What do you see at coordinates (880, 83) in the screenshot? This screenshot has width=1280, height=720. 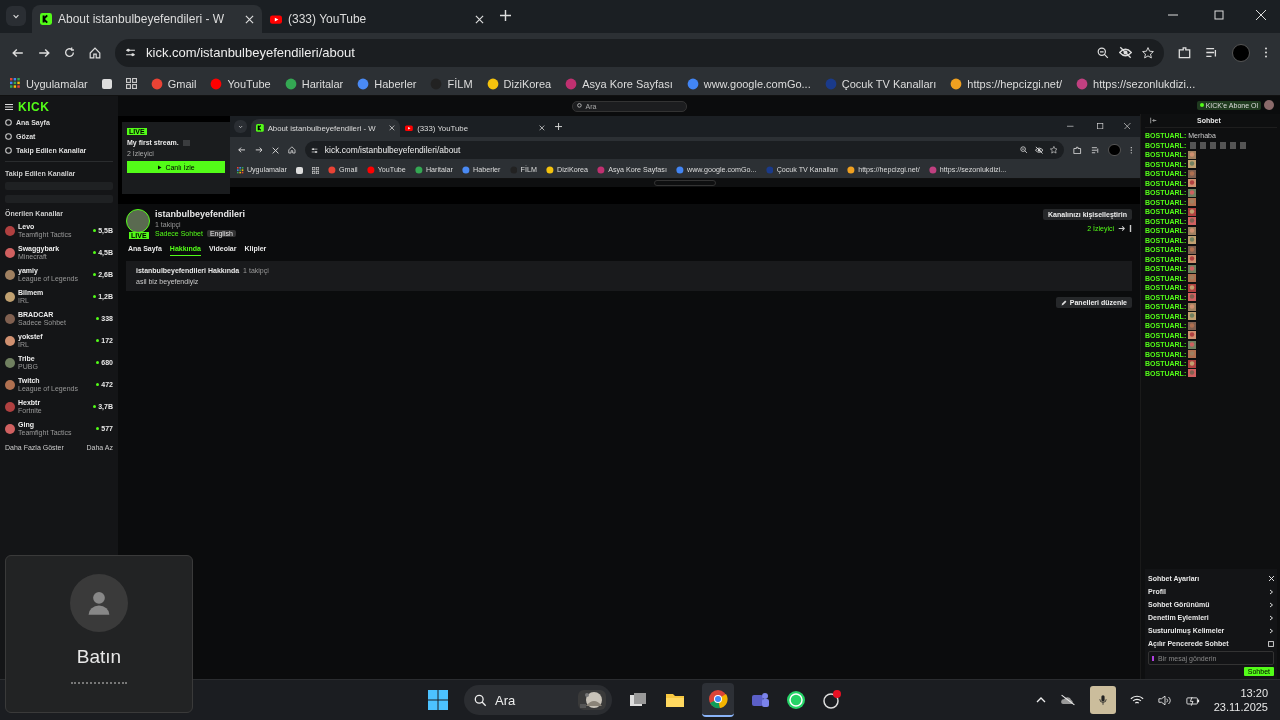 I see `bookmark: Çocuk TV Kanalları` at bounding box center [880, 83].